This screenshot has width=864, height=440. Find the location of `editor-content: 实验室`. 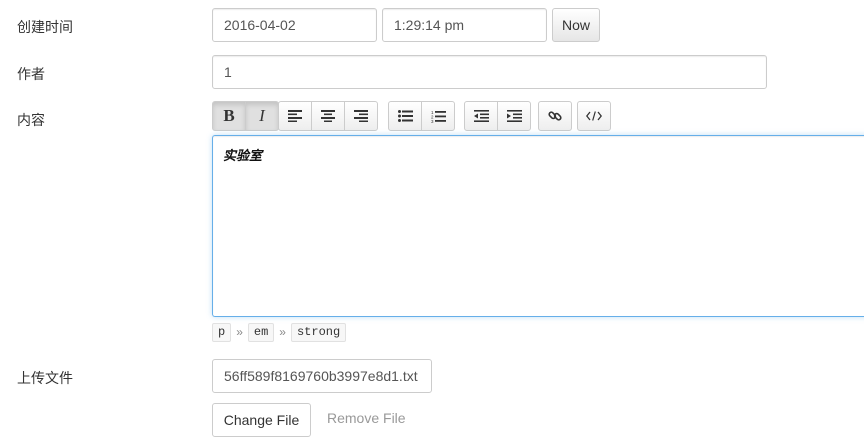

editor-content: 实验室 is located at coordinates (542, 154).